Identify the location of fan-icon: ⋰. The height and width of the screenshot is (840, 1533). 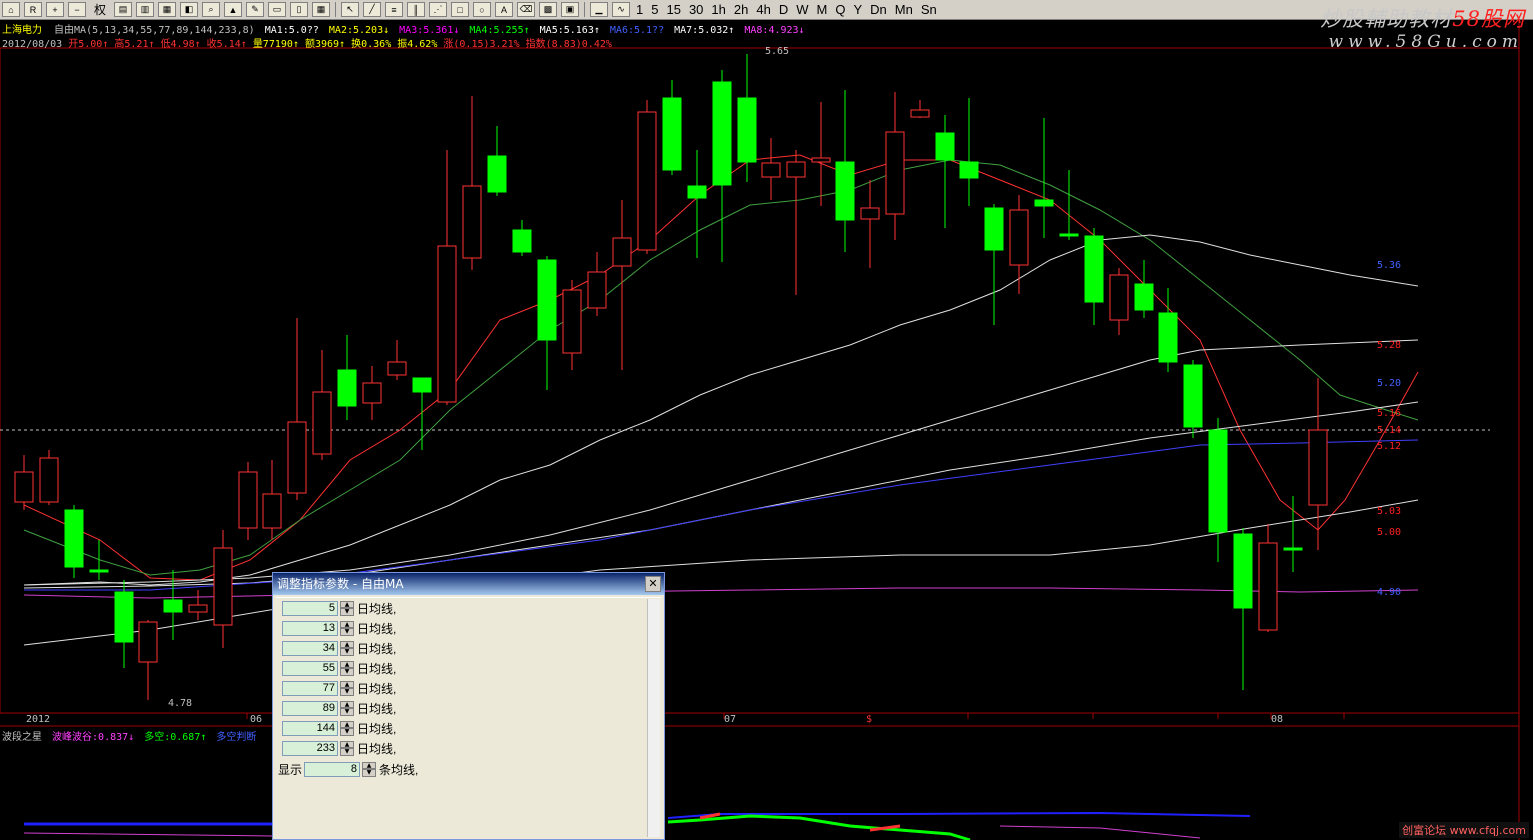
(438, 9).